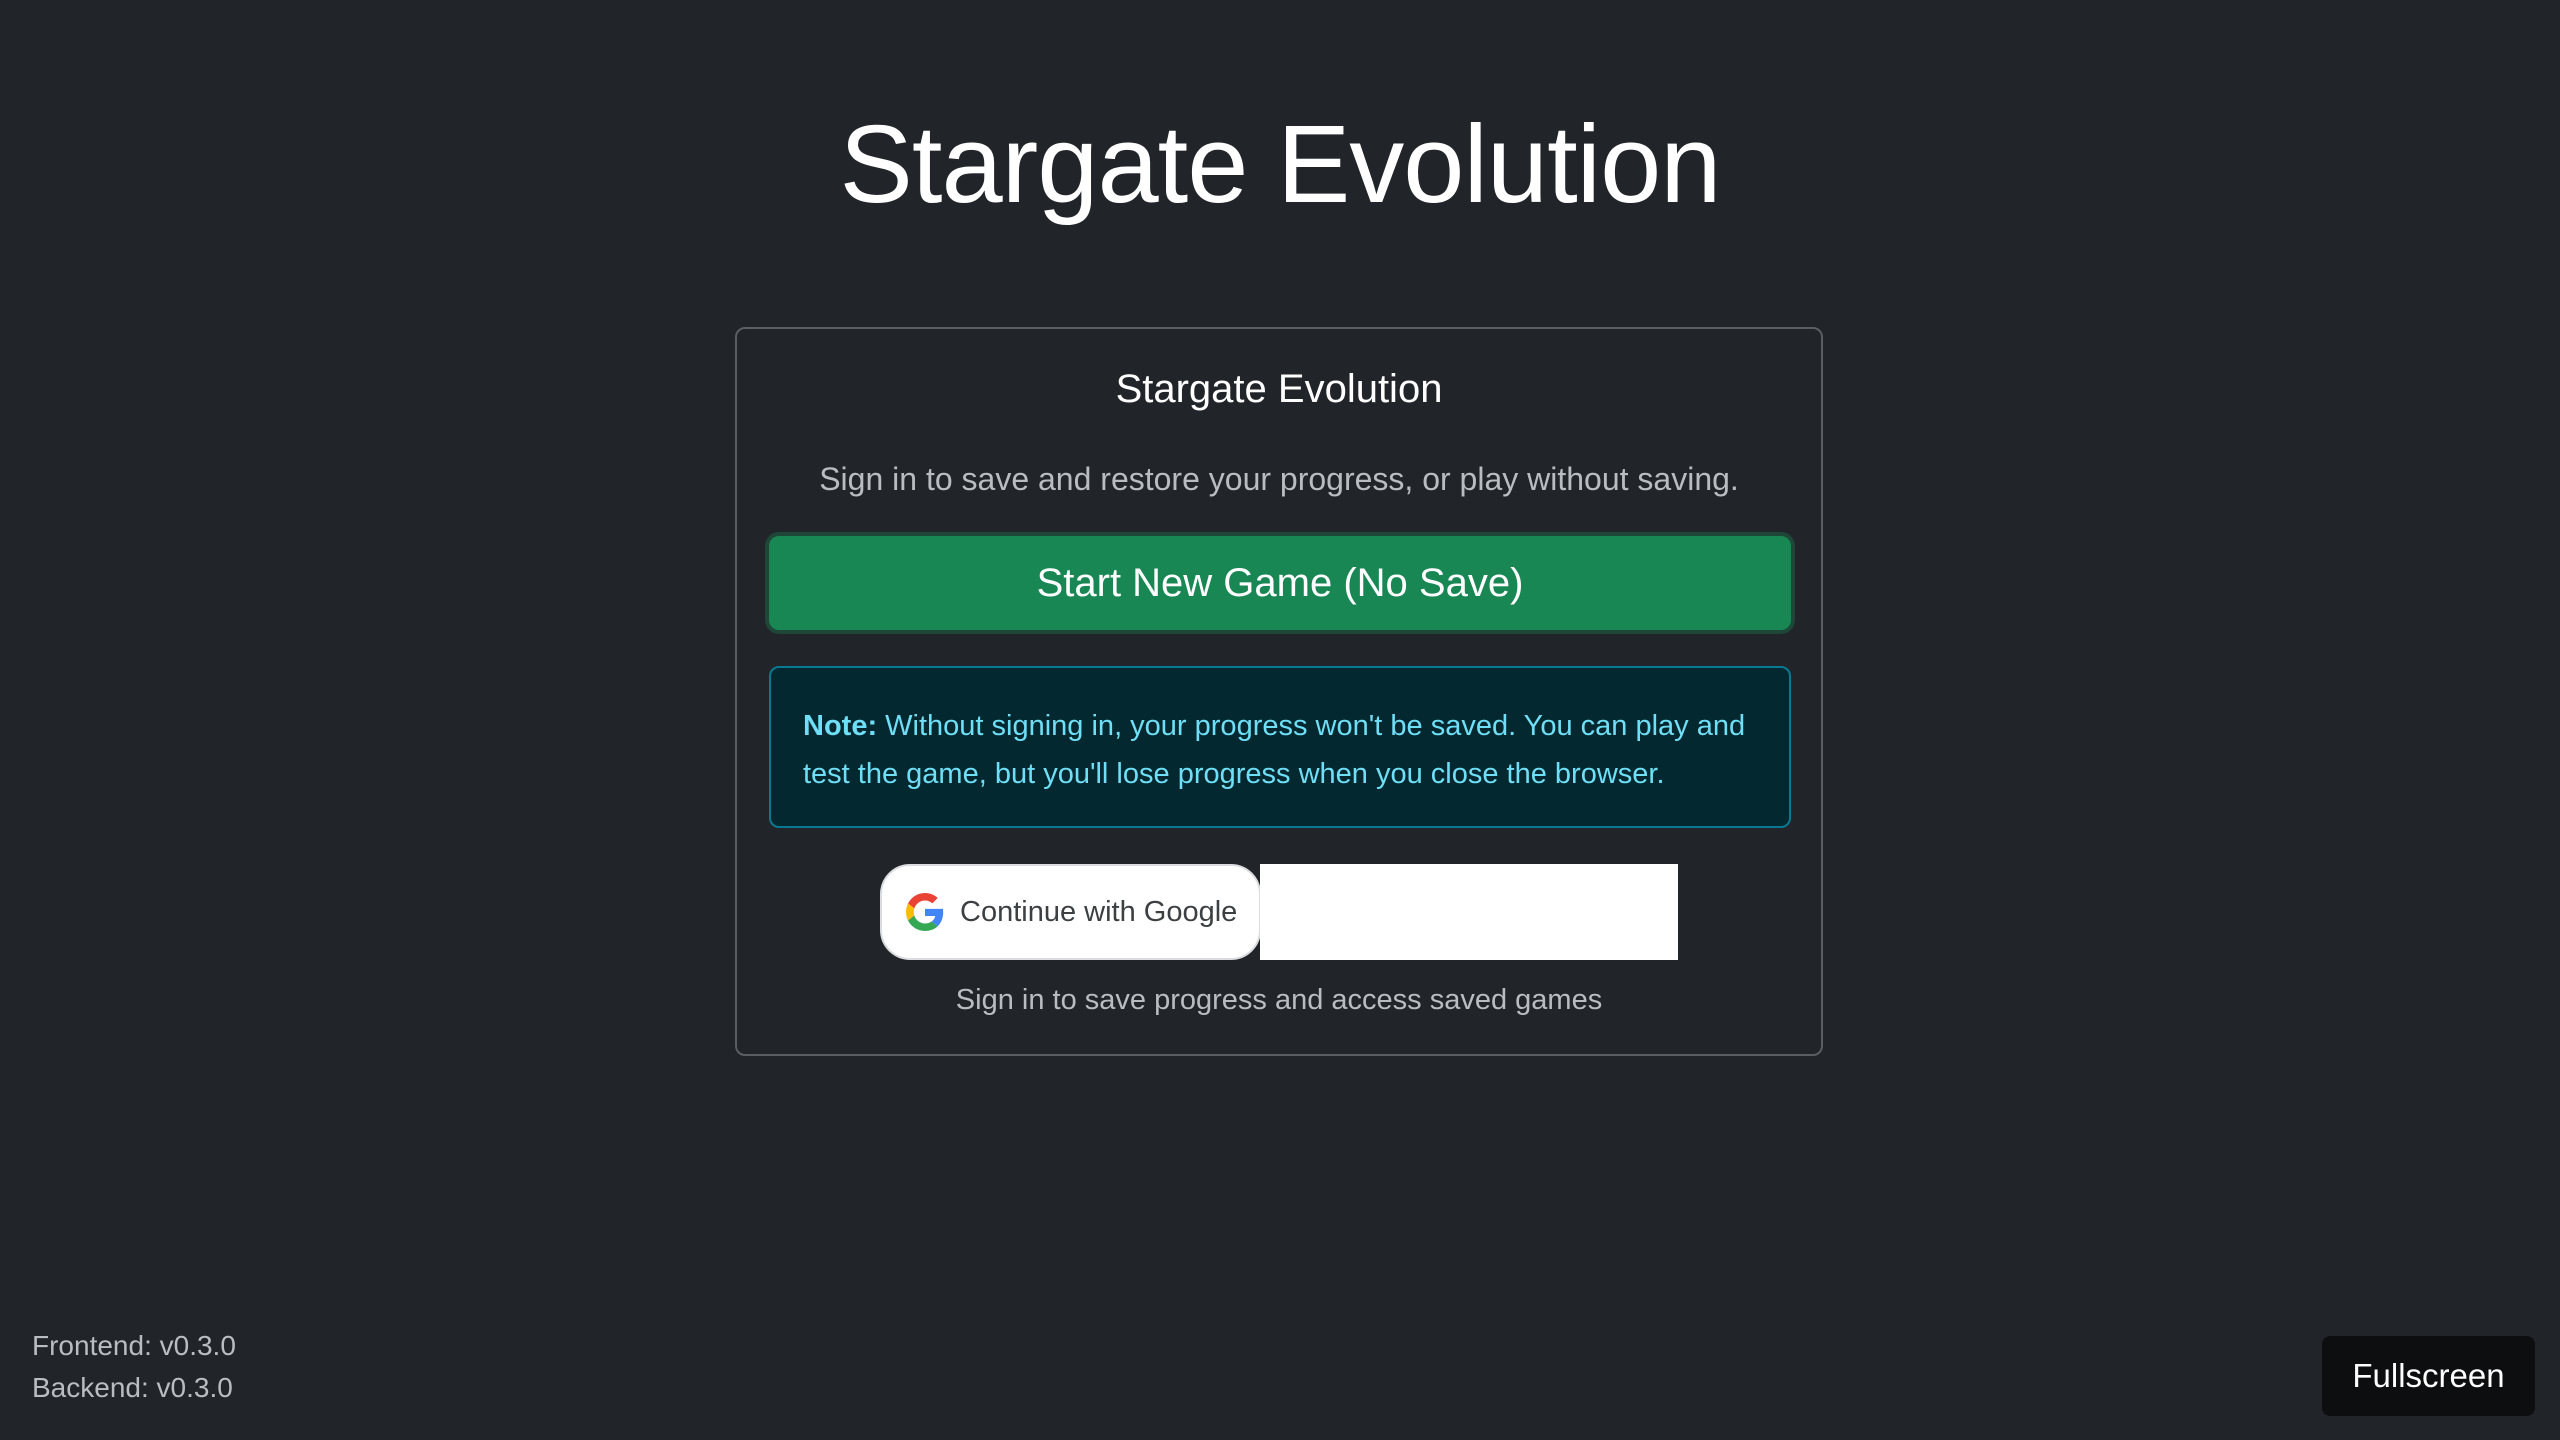 This screenshot has width=2560, height=1440. Describe the element at coordinates (925, 912) in the screenshot. I see `google-g-icon` at that location.